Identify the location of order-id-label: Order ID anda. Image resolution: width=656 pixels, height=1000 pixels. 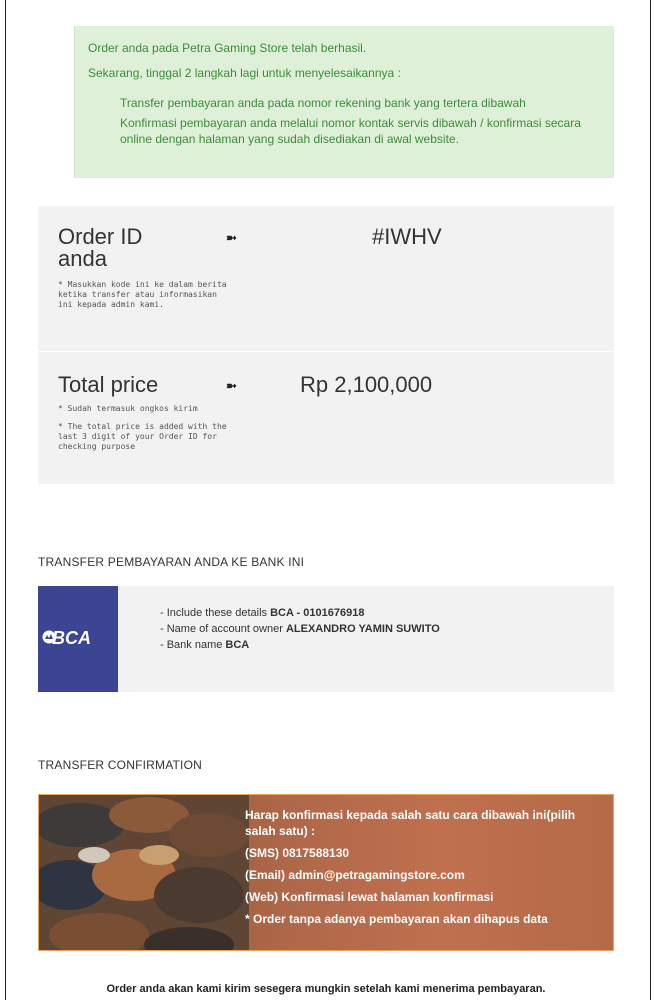
(100, 247).